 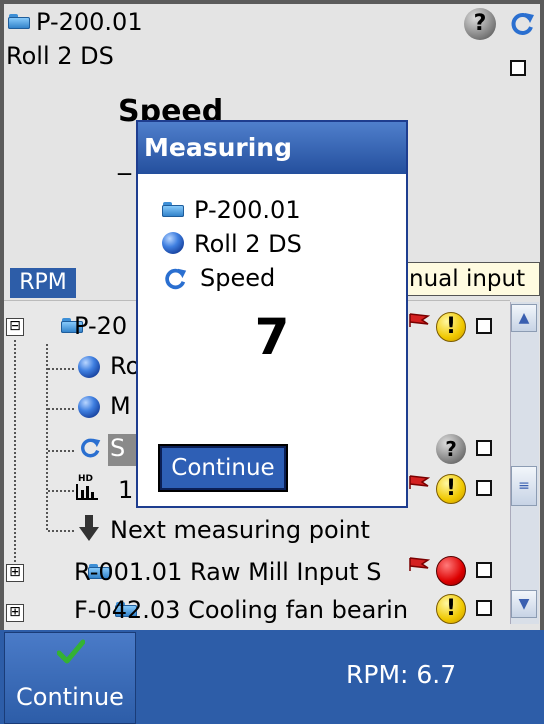 I want to click on dialog-title: Measuring, so click(x=272, y=148).